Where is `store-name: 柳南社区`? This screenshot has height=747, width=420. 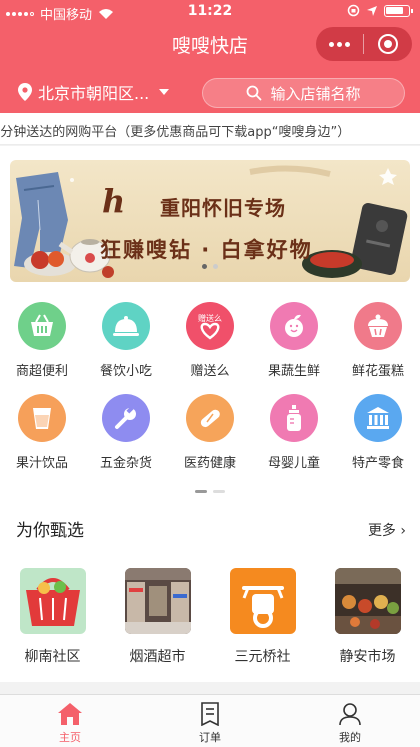 store-name: 柳南社区 is located at coordinates (52, 657).